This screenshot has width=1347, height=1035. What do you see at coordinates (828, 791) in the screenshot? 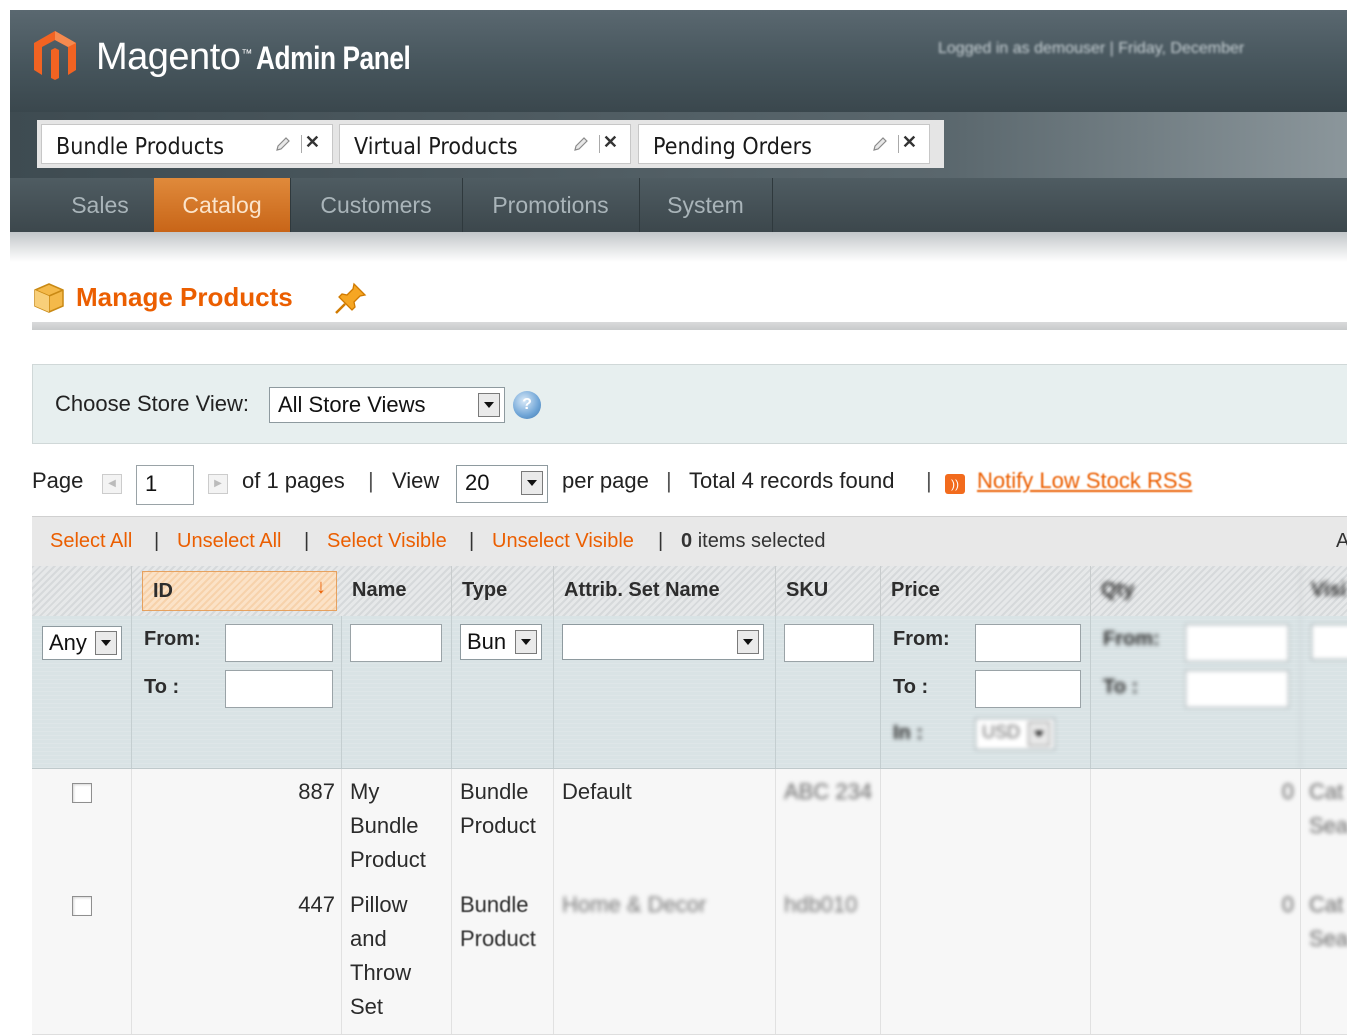
I see `cell-sku-value: ABC 234` at bounding box center [828, 791].